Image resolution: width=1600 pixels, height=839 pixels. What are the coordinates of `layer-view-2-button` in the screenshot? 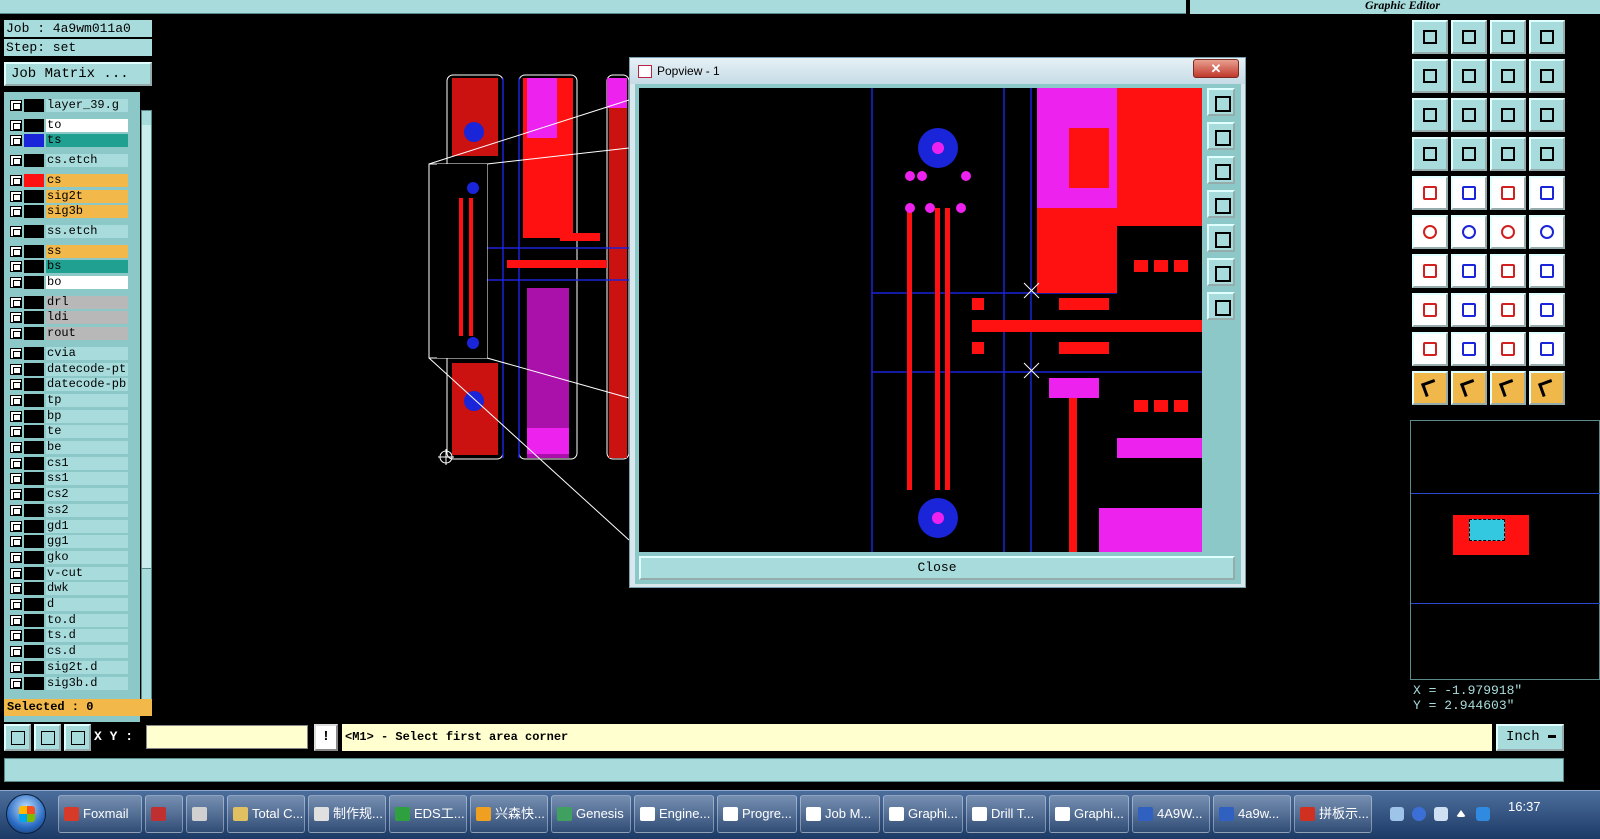 It's located at (1547, 154).